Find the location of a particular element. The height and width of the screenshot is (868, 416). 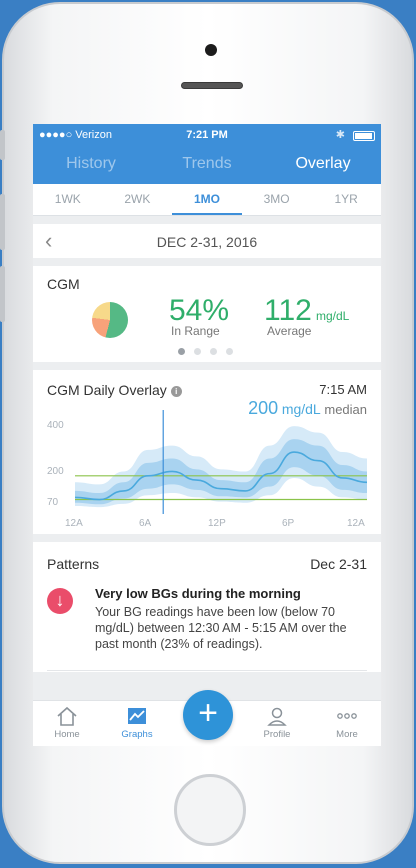

tab-trends: Trends is located at coordinates (207, 166).